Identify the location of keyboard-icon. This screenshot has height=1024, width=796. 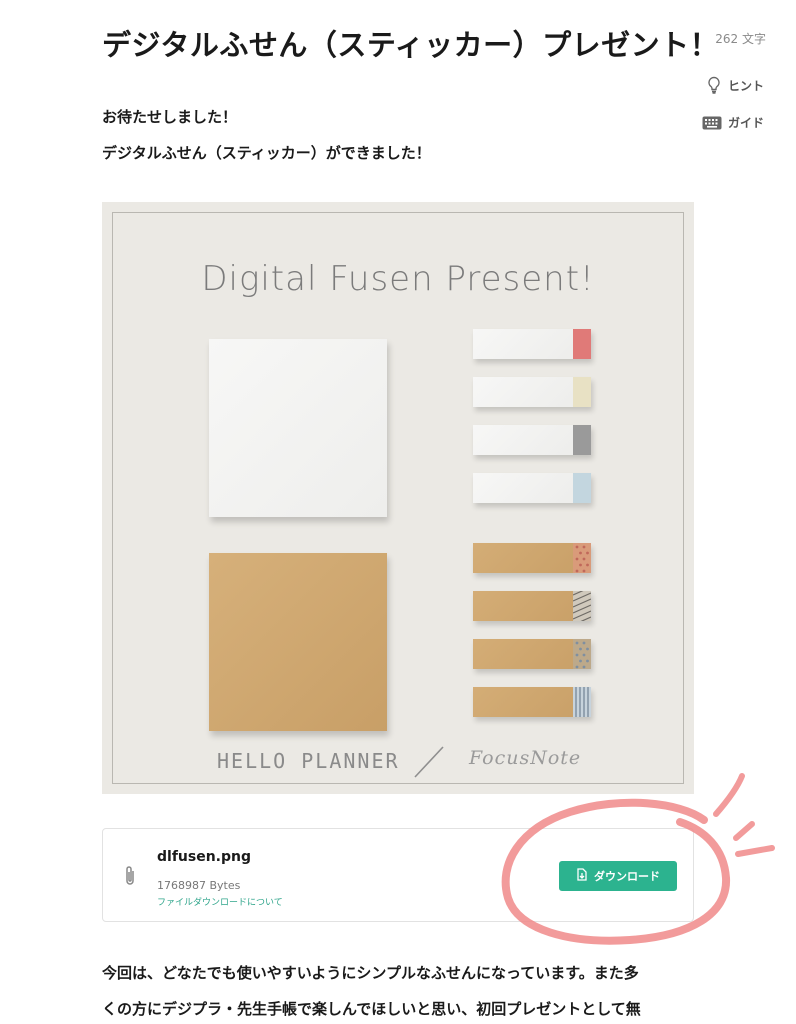
(712, 123).